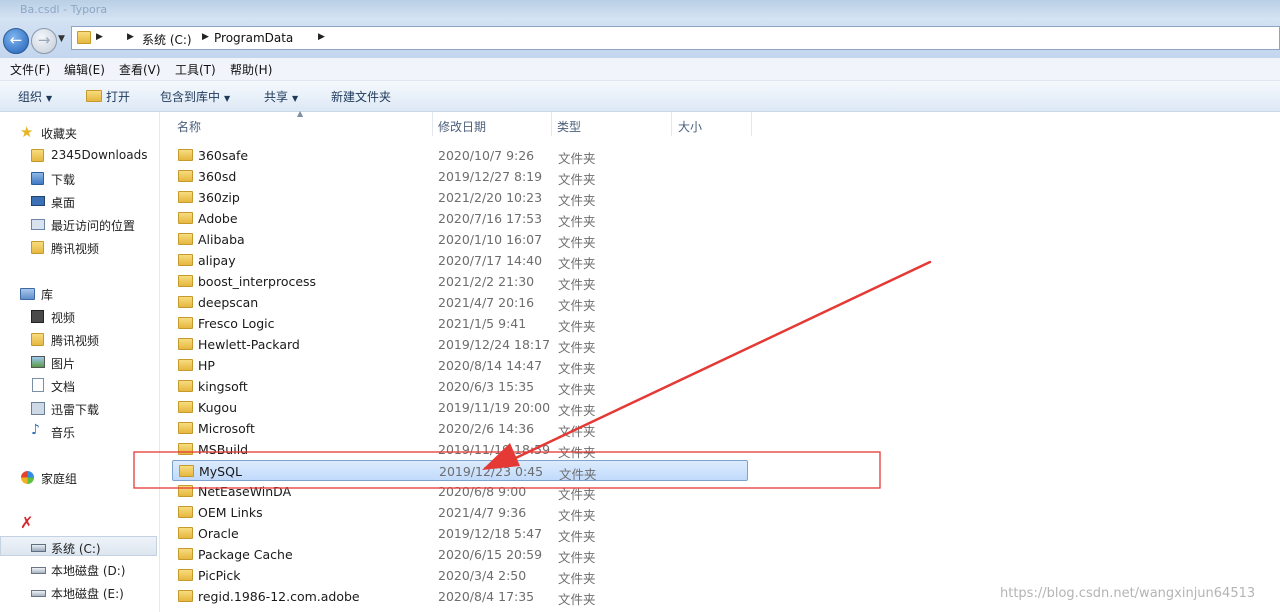  I want to click on file-row: Hewlett-Packard 2019/12/24 18:17 文件夹, so click(460, 344).